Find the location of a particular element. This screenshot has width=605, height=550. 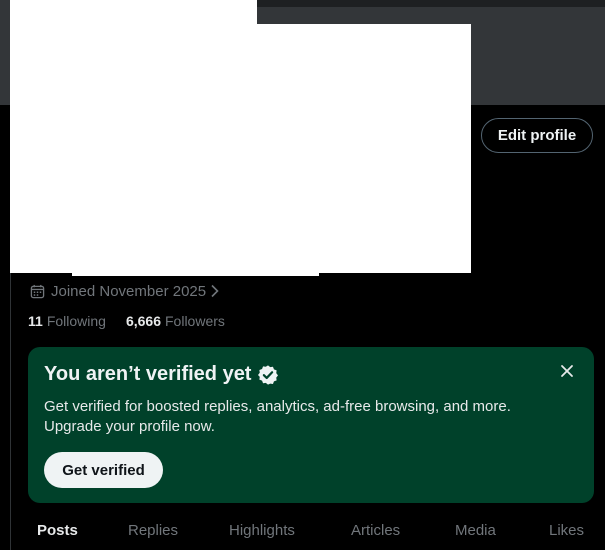

followers-label: Followers is located at coordinates (195, 321).